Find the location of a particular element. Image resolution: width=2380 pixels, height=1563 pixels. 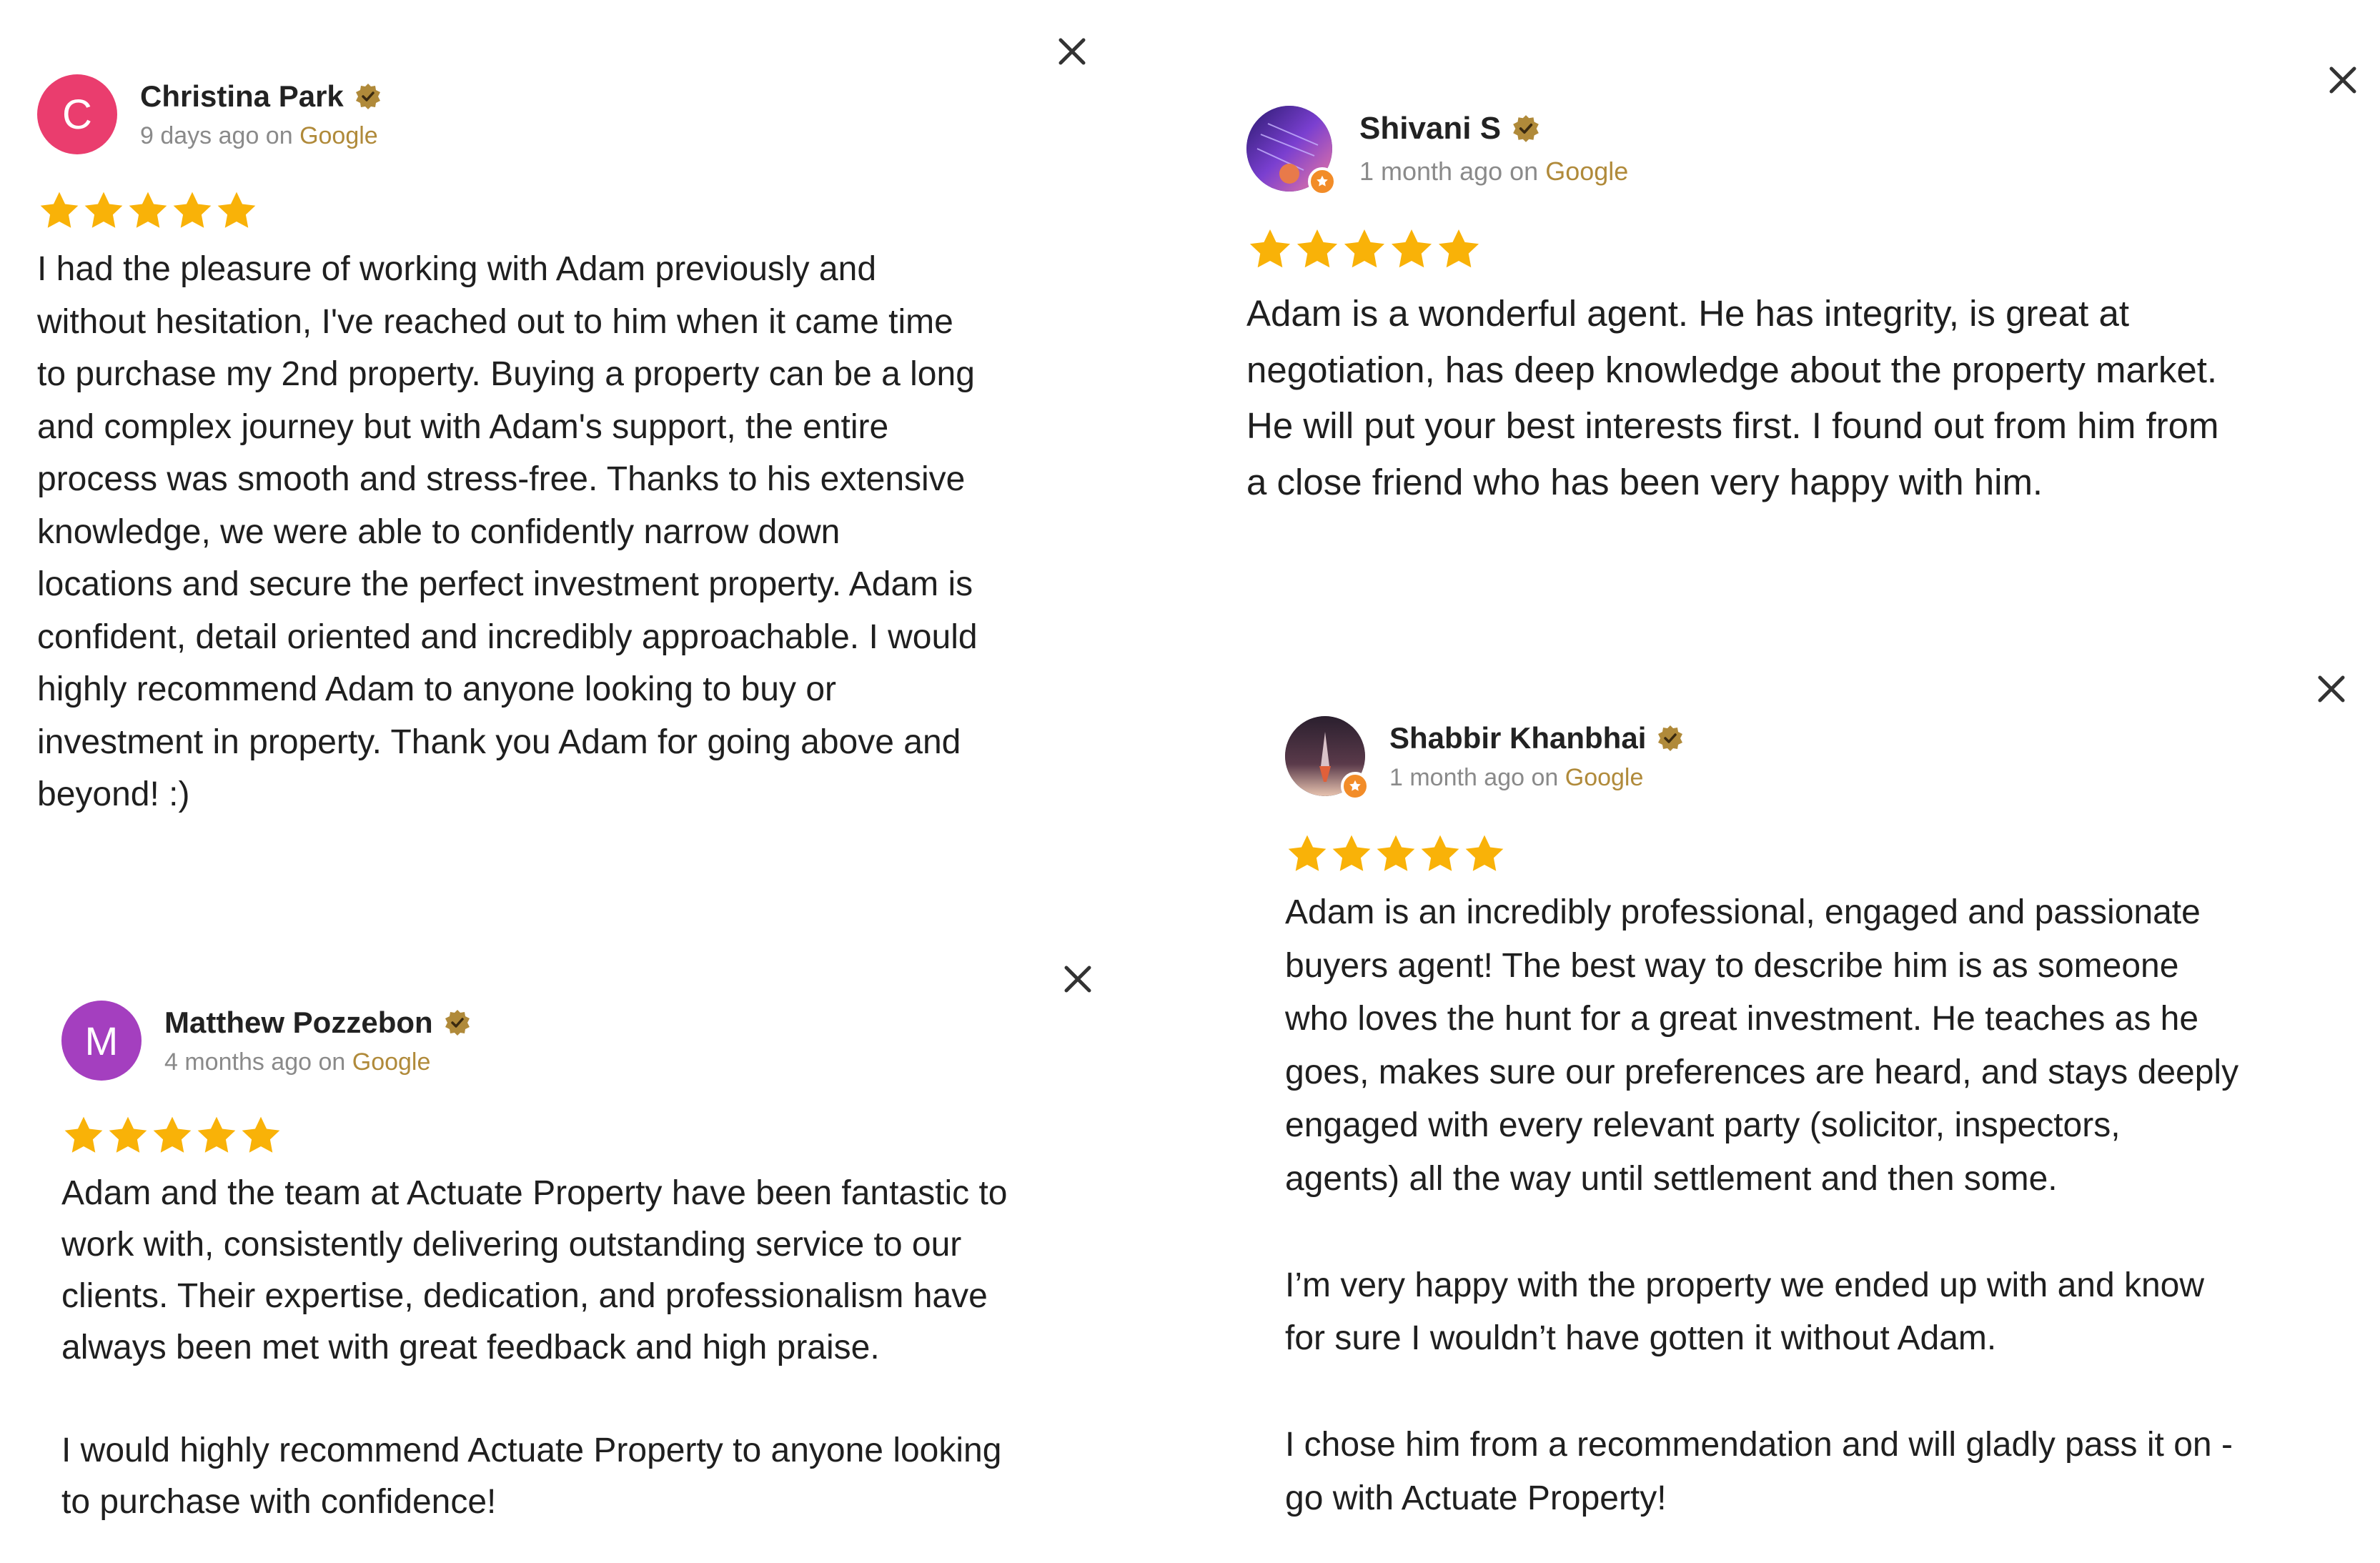

avatar: C is located at coordinates (77, 114).